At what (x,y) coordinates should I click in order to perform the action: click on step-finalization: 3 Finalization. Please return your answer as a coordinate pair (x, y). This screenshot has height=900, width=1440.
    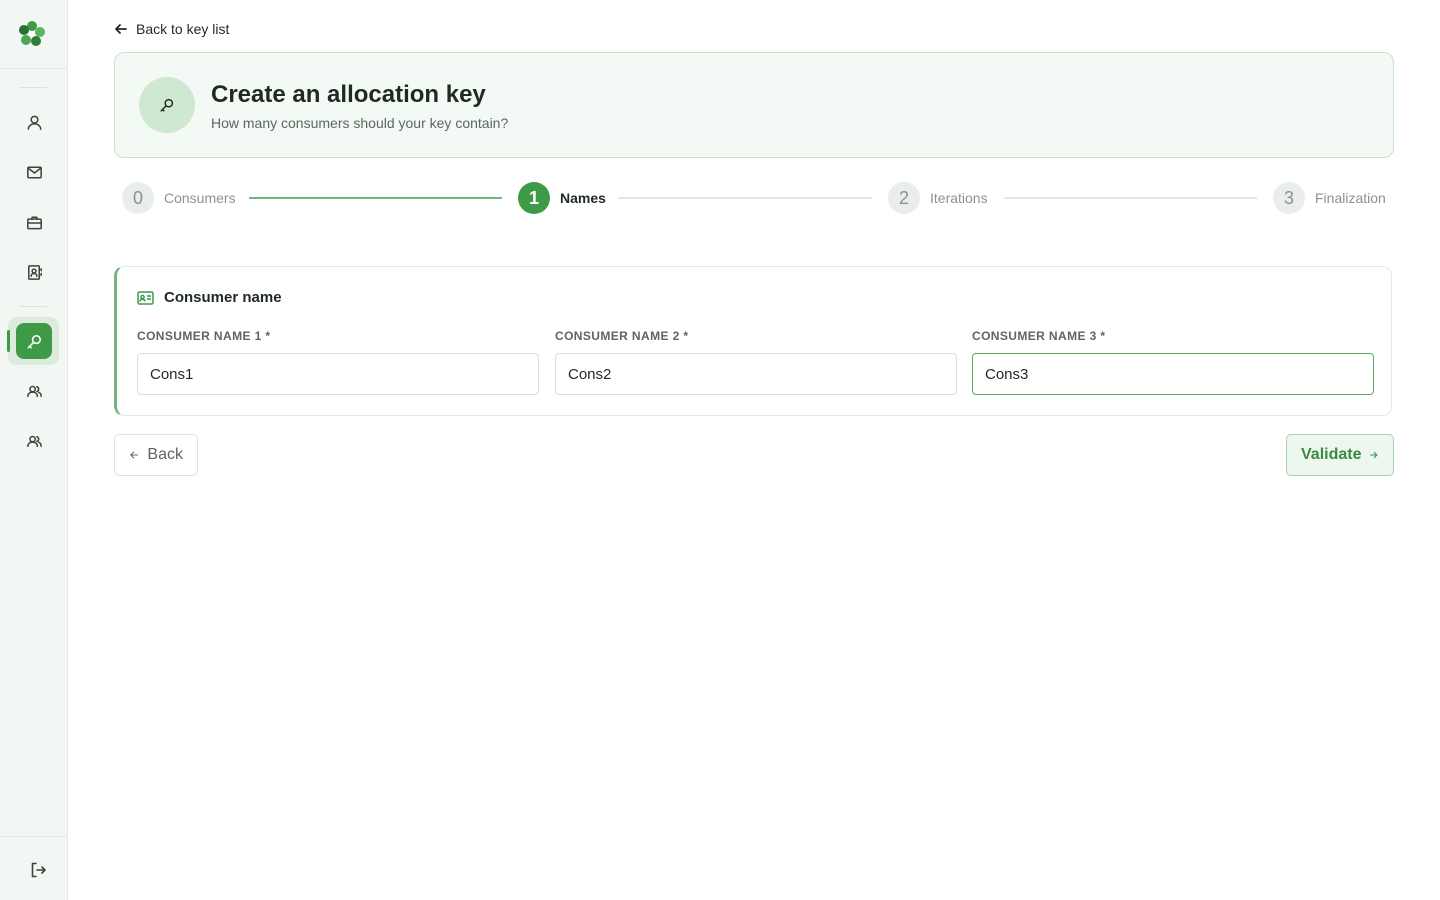
    Looking at the image, I should click on (1329, 198).